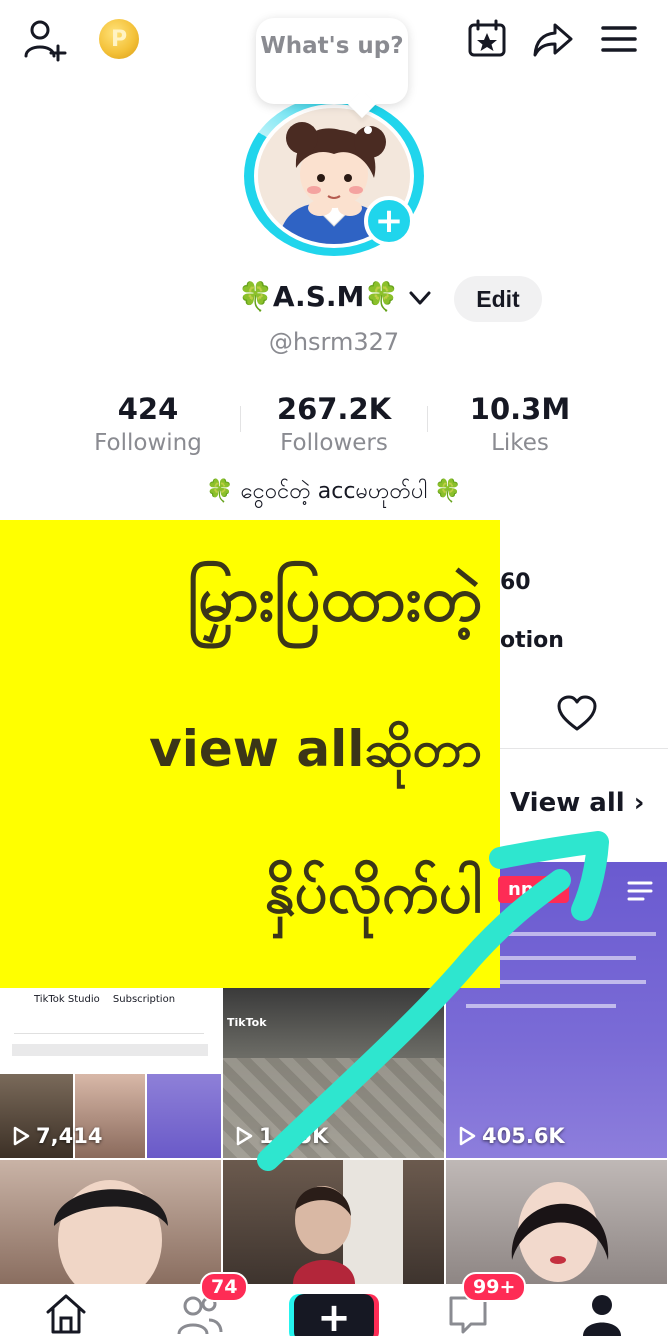 The height and width of the screenshot is (1336, 668). I want to click on create-button: +, so click(334, 1315).